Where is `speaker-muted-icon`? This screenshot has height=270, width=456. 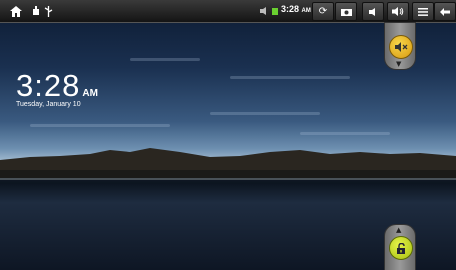
speaker-muted-icon is located at coordinates (401, 47).